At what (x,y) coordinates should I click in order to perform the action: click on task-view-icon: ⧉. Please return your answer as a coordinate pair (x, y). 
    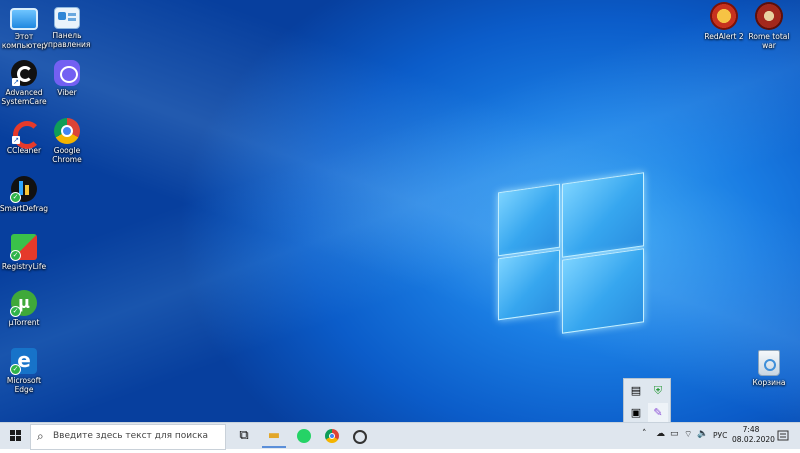
    Looking at the image, I should click on (244, 436).